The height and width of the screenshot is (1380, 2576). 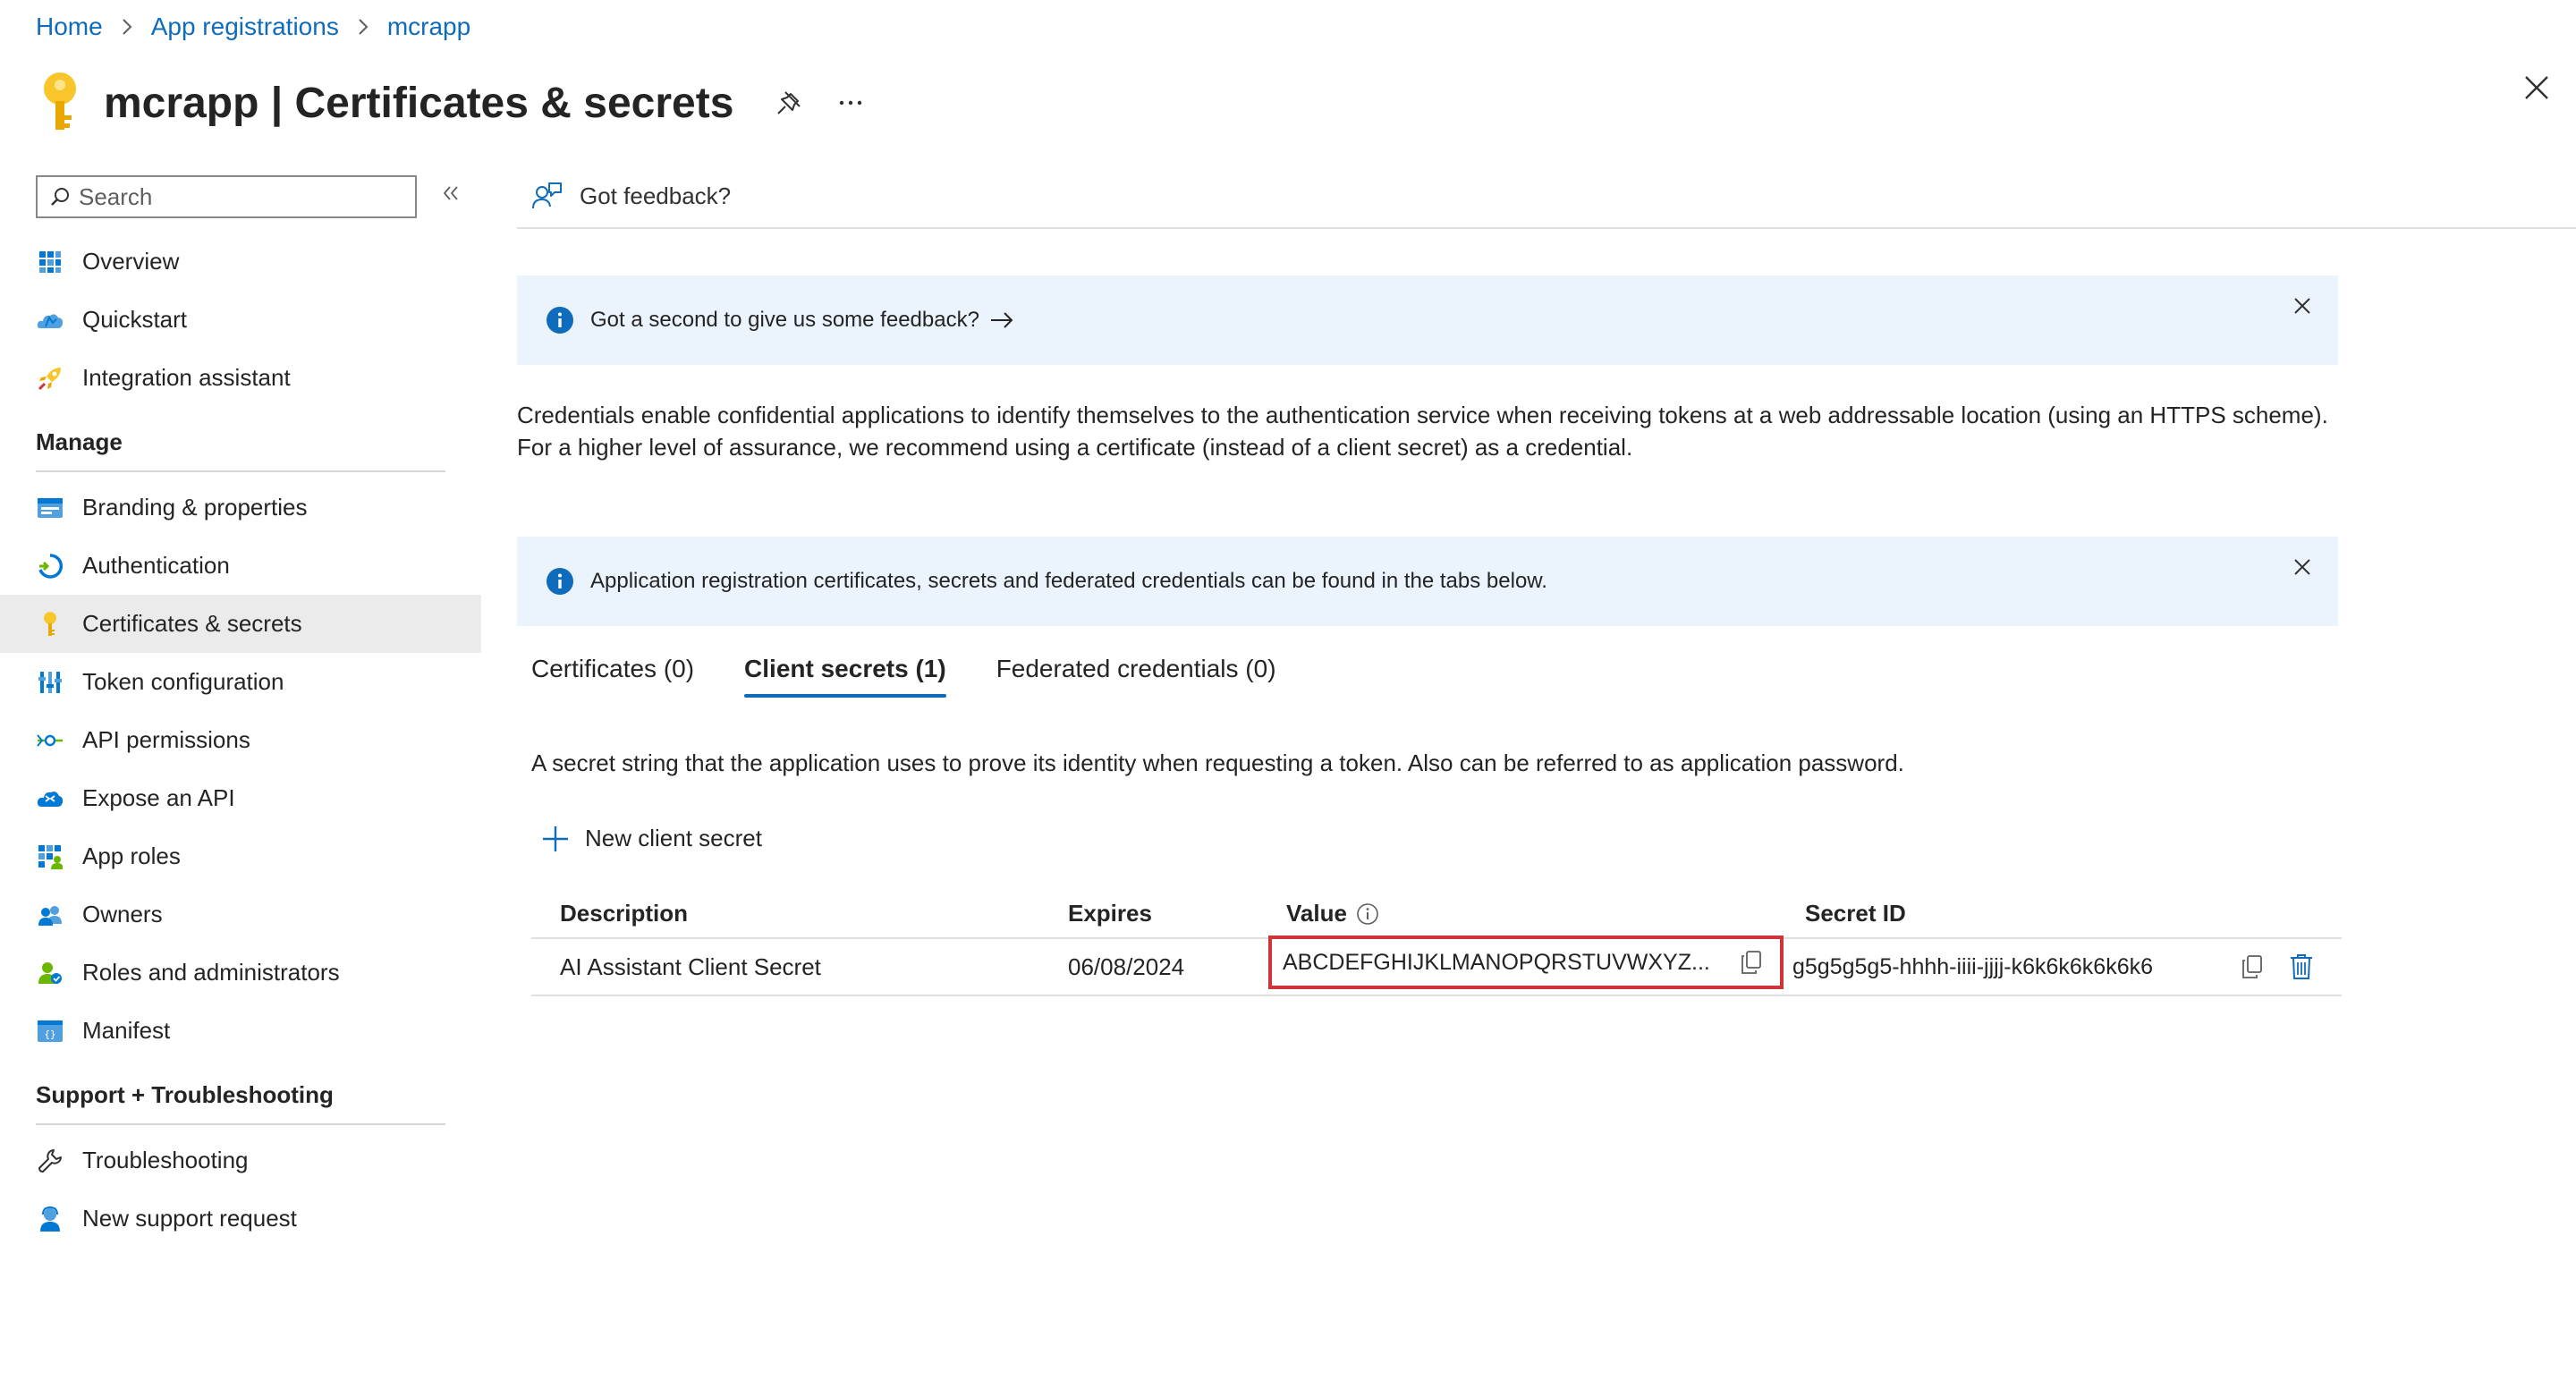 What do you see at coordinates (451, 193) in the screenshot?
I see `collapse-sidebar-icon` at bounding box center [451, 193].